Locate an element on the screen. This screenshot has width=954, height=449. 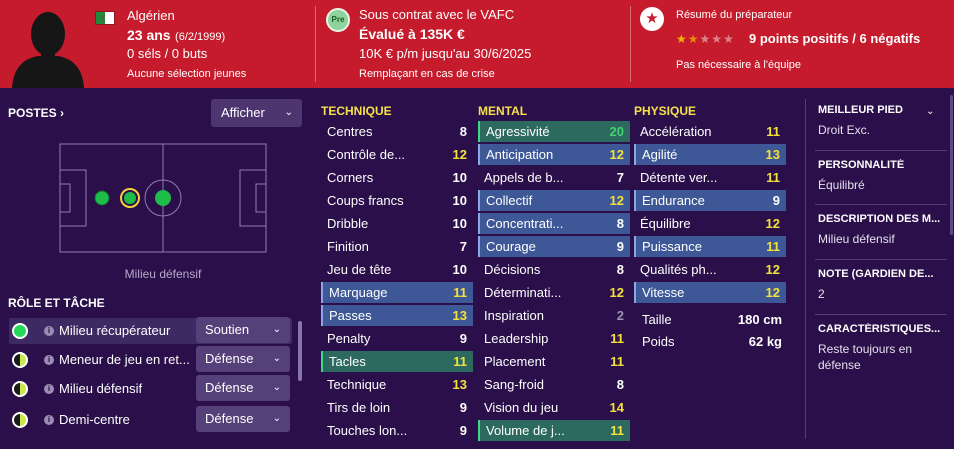
contract-status-badge: Pre is located at coordinates (338, 20).